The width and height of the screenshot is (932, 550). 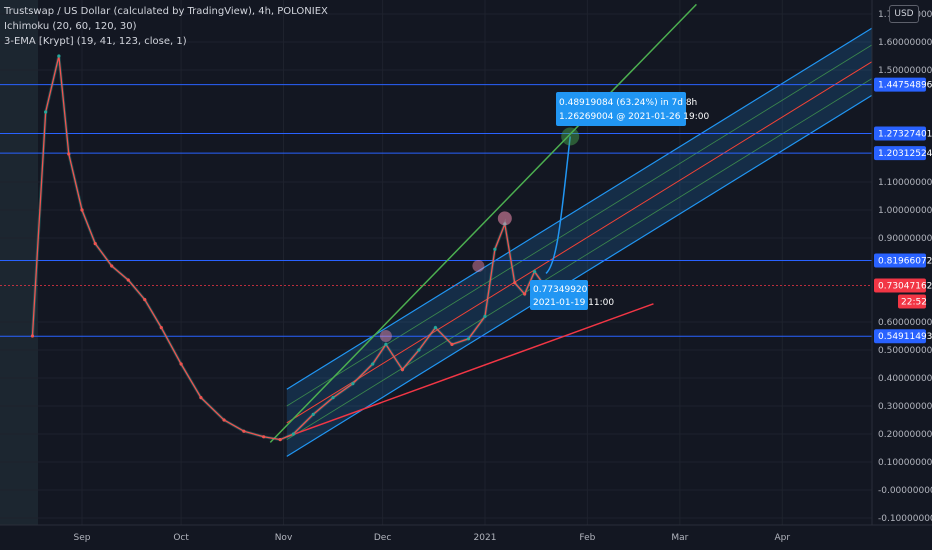 I want to click on time-tick-label: Feb, so click(x=587, y=538).